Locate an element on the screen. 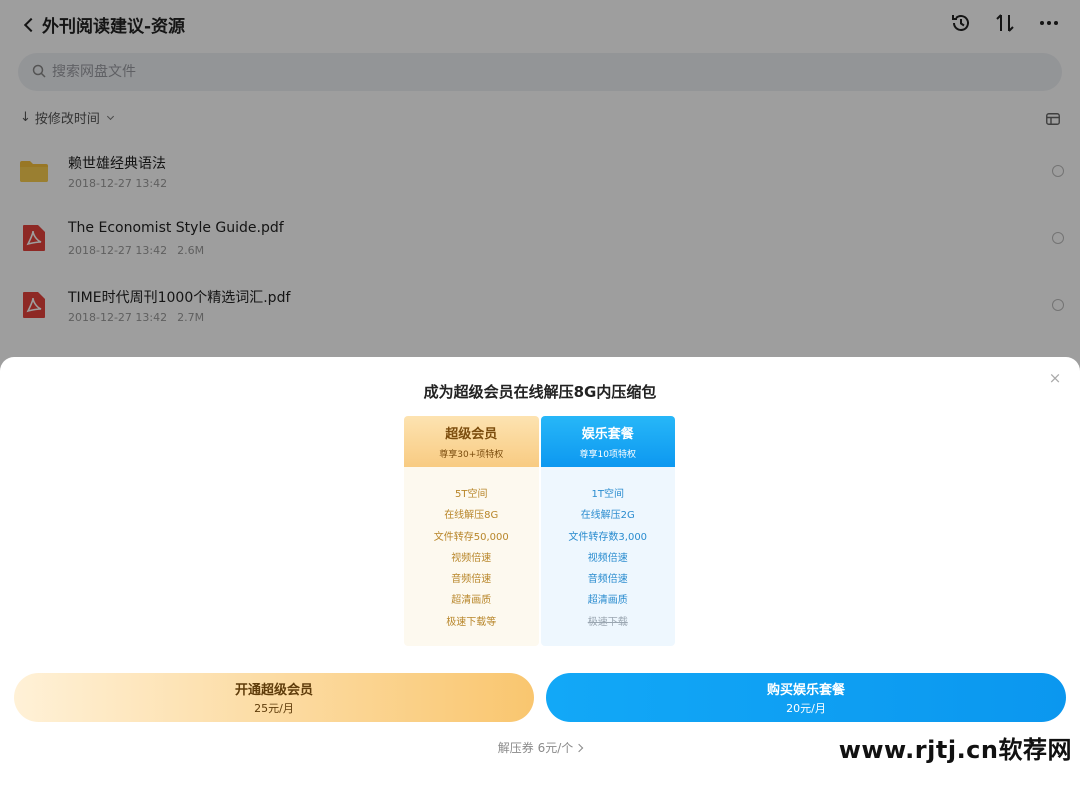 This screenshot has width=1080, height=791. plan-header: 娱乐套餐 尊享10项特权 is located at coordinates (607, 441).